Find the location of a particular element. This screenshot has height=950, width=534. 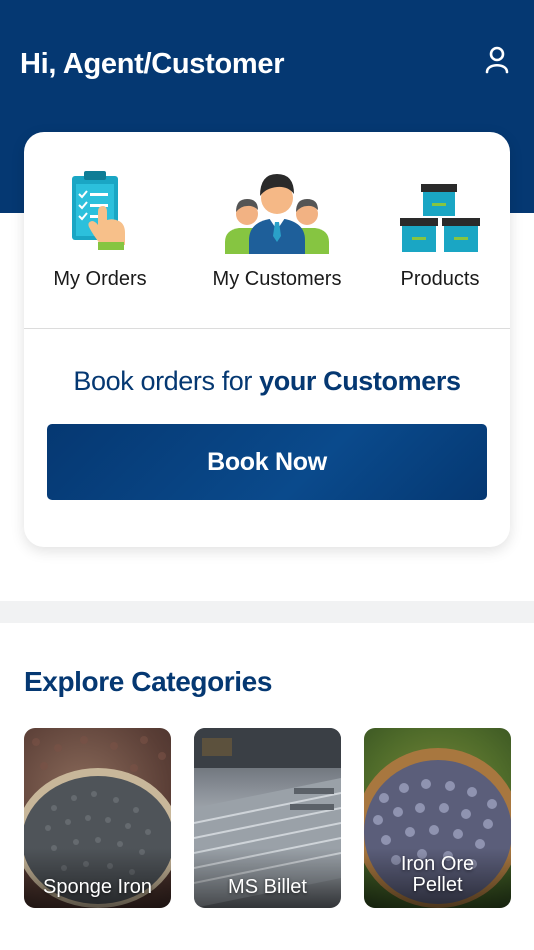

card-divider is located at coordinates (267, 328).